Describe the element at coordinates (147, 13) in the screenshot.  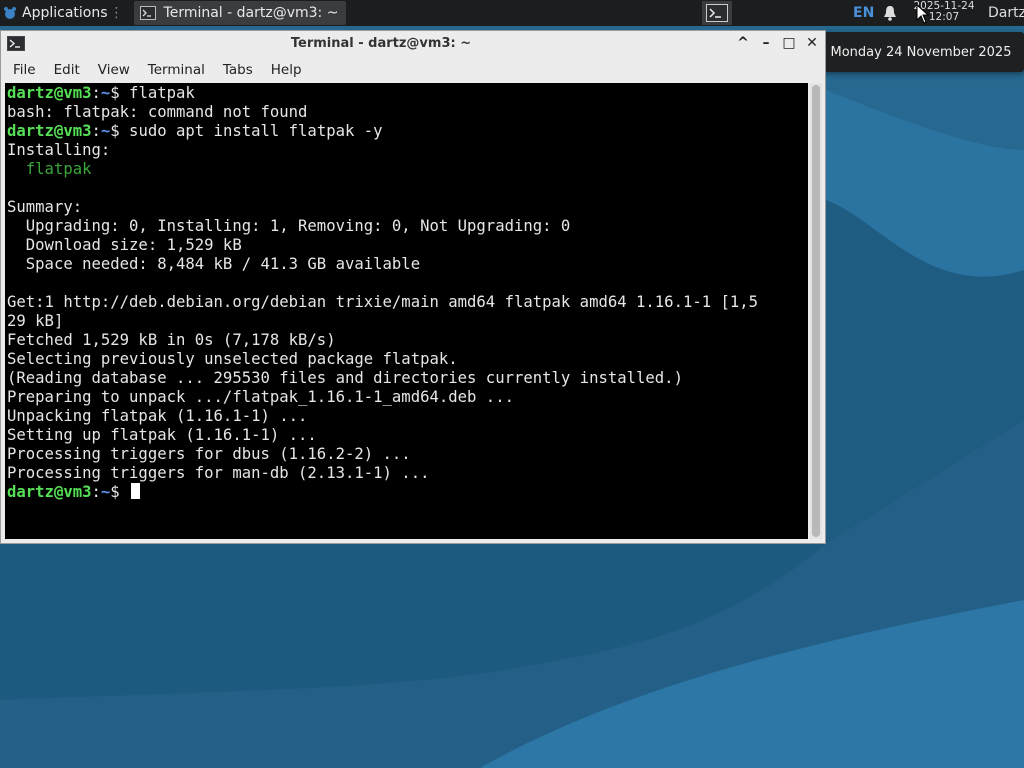
I see `terminal-icon` at that location.